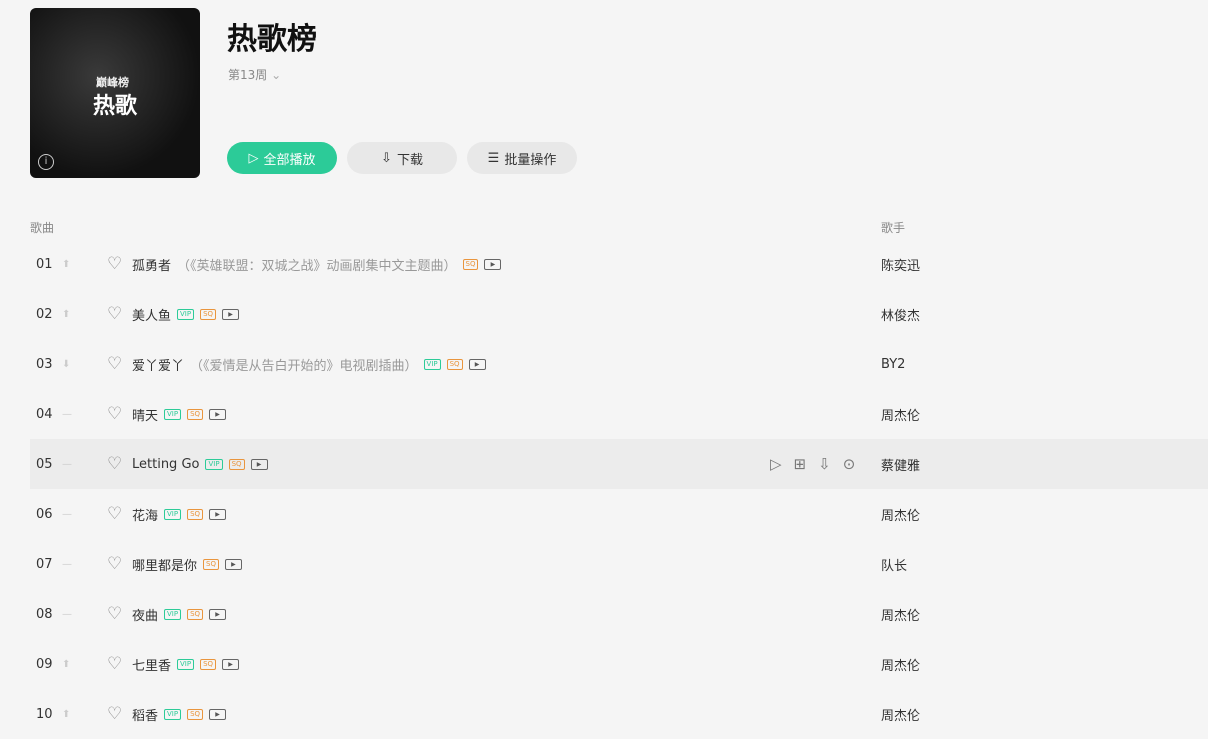  Describe the element at coordinates (151, 264) in the screenshot. I see `song-title: 孤勇者` at that location.